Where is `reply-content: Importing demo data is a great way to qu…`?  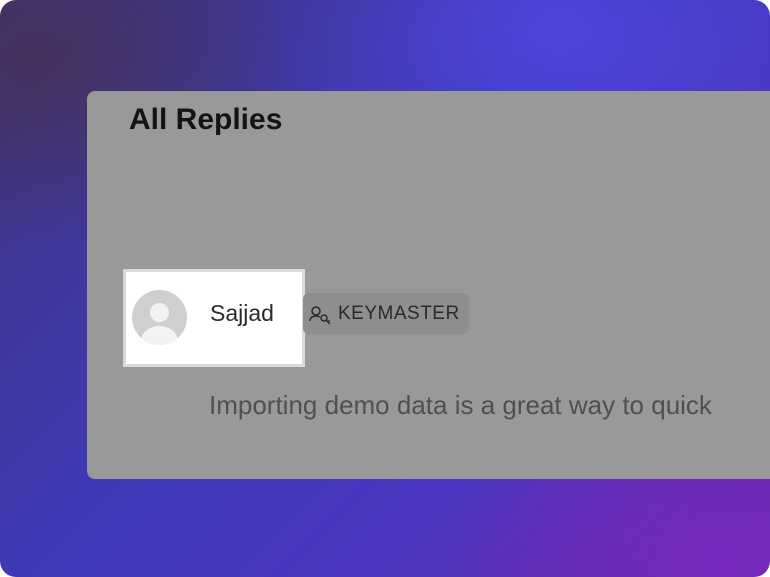 reply-content: Importing demo data is a great way to qu… is located at coordinates (460, 405).